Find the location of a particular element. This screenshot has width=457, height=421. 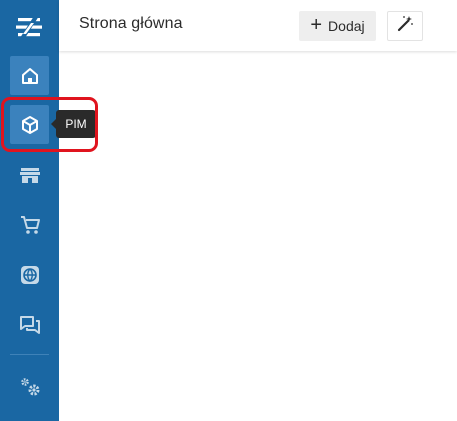

globe-icon is located at coordinates (30, 275).